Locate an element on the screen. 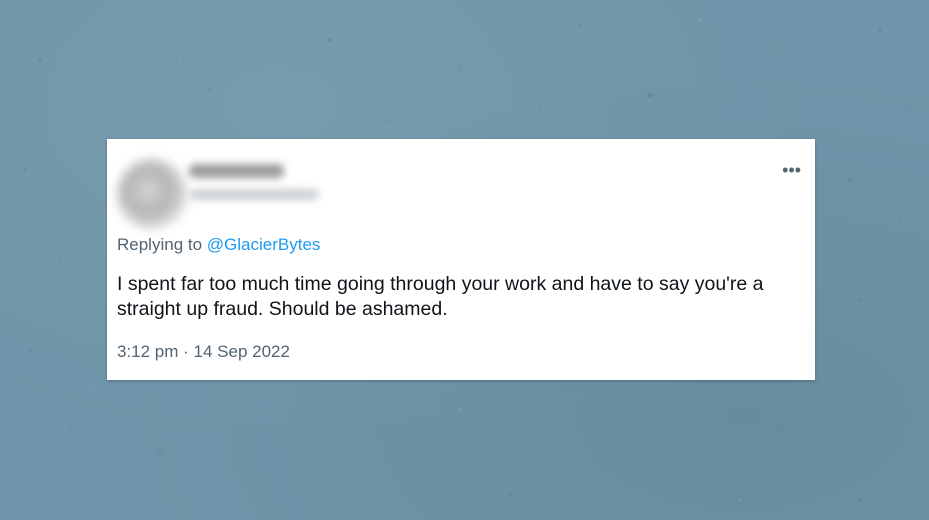  replying-label: Replying to is located at coordinates (160, 244).